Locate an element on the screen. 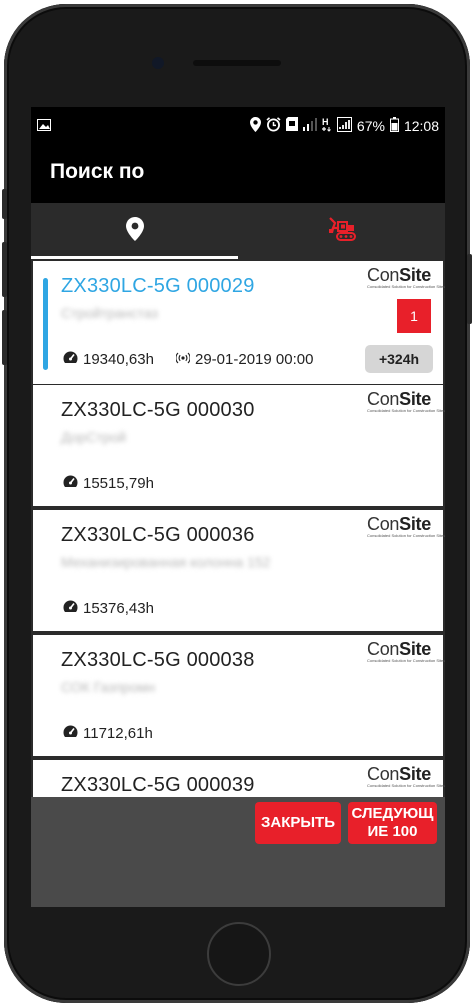 The image size is (474, 1007). gallery-icon is located at coordinates (44, 126).